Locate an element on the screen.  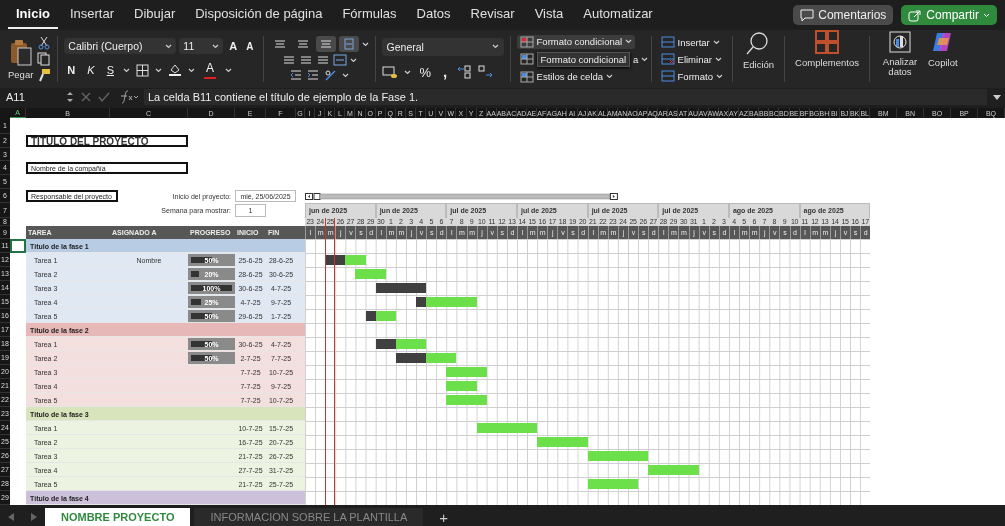
ribbon-tab: Datos is located at coordinates (433, 15).